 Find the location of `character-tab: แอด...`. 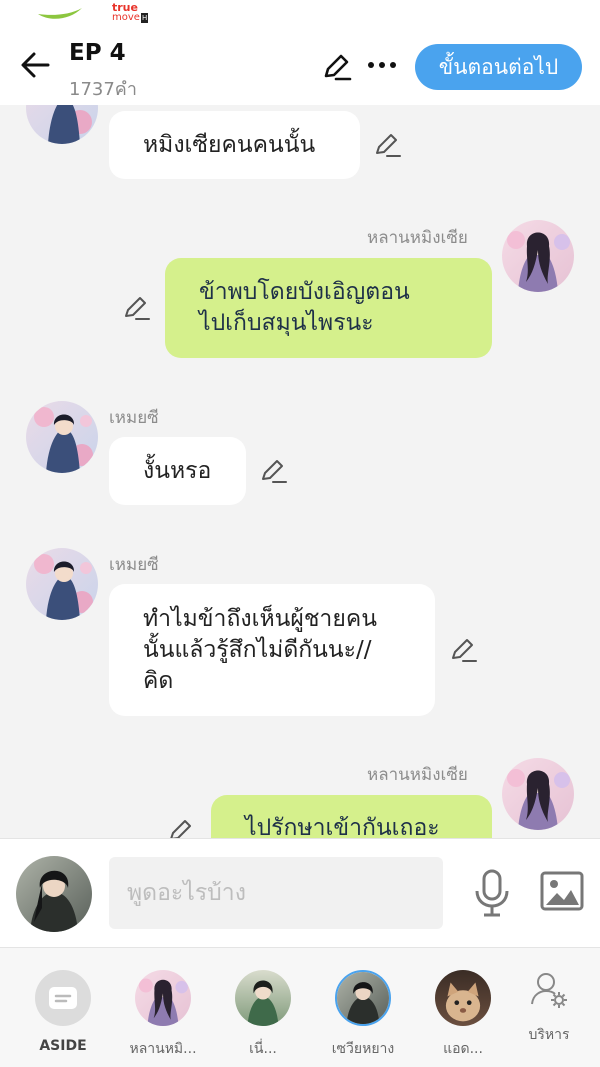

character-tab: แอด... is located at coordinates (463, 1007).